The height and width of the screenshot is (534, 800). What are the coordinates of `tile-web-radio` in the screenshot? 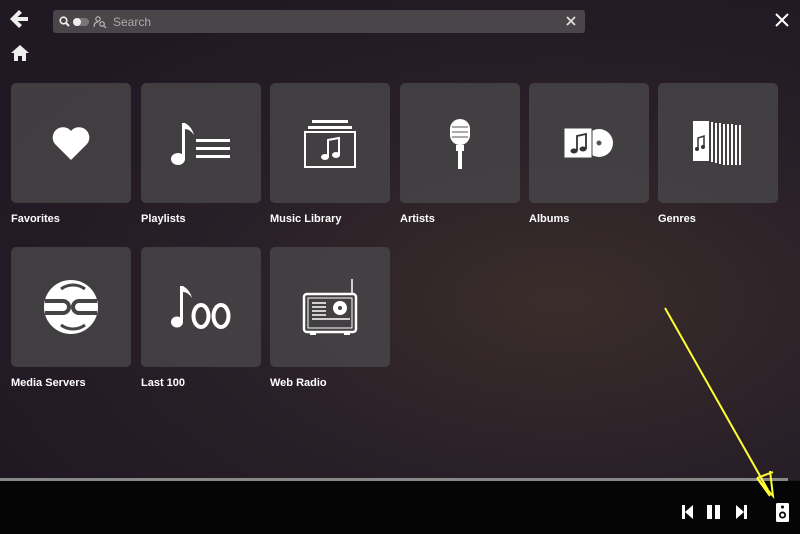 It's located at (330, 307).